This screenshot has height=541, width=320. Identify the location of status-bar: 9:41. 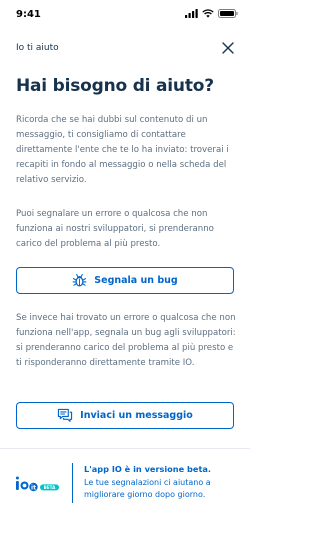
(125, 14).